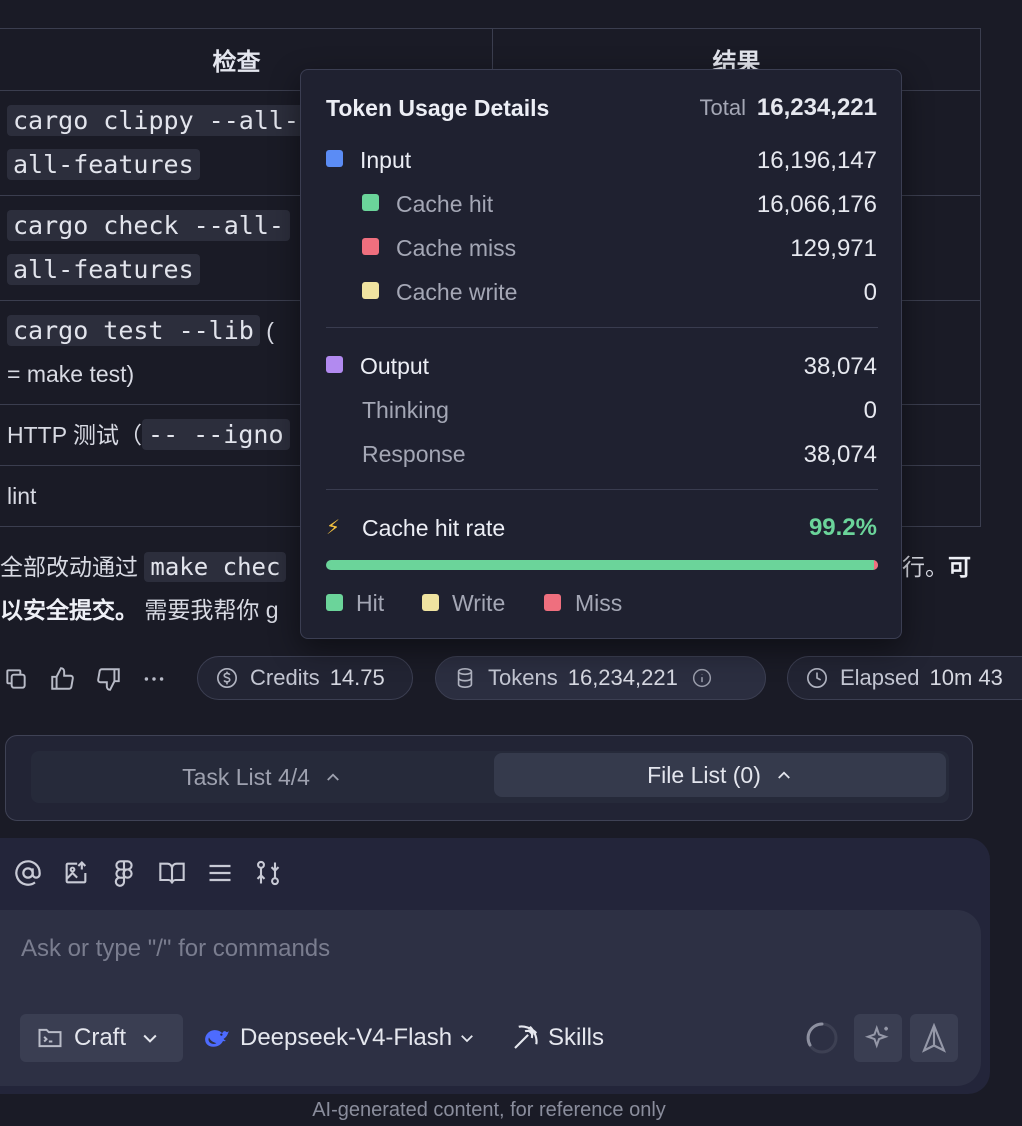 This screenshot has height=1126, width=1022. What do you see at coordinates (386, 160) in the screenshot?
I see `input-label: Input` at bounding box center [386, 160].